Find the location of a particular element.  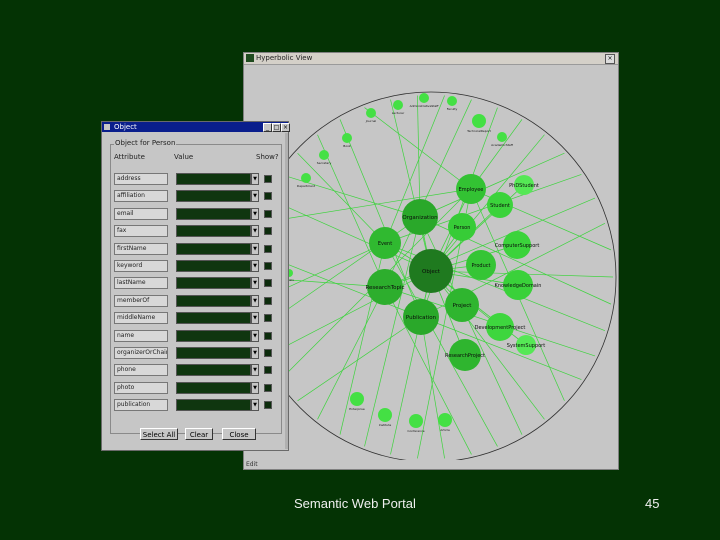

close-button: Close is located at coordinates (239, 434).